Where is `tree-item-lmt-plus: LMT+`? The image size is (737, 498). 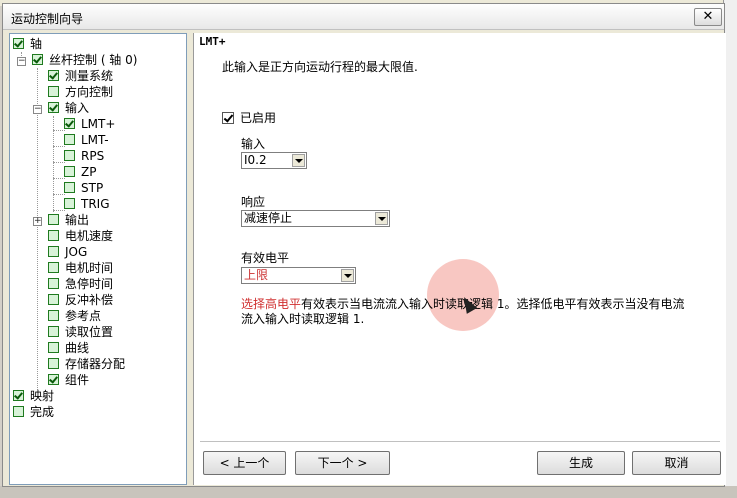
tree-item-lmt-plus: LMT+ is located at coordinates (89, 125).